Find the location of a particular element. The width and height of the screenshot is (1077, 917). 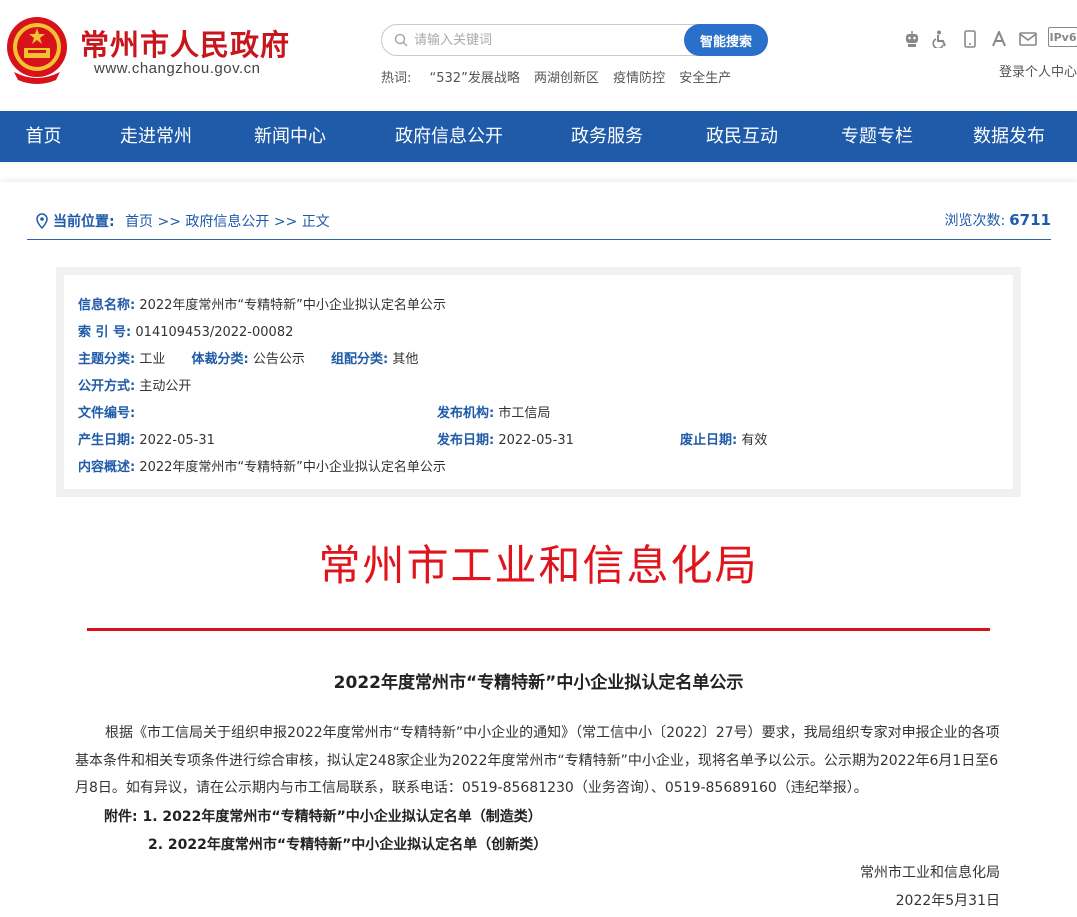

meta-row-open: 公开方式: 主动公开 is located at coordinates (134, 384).